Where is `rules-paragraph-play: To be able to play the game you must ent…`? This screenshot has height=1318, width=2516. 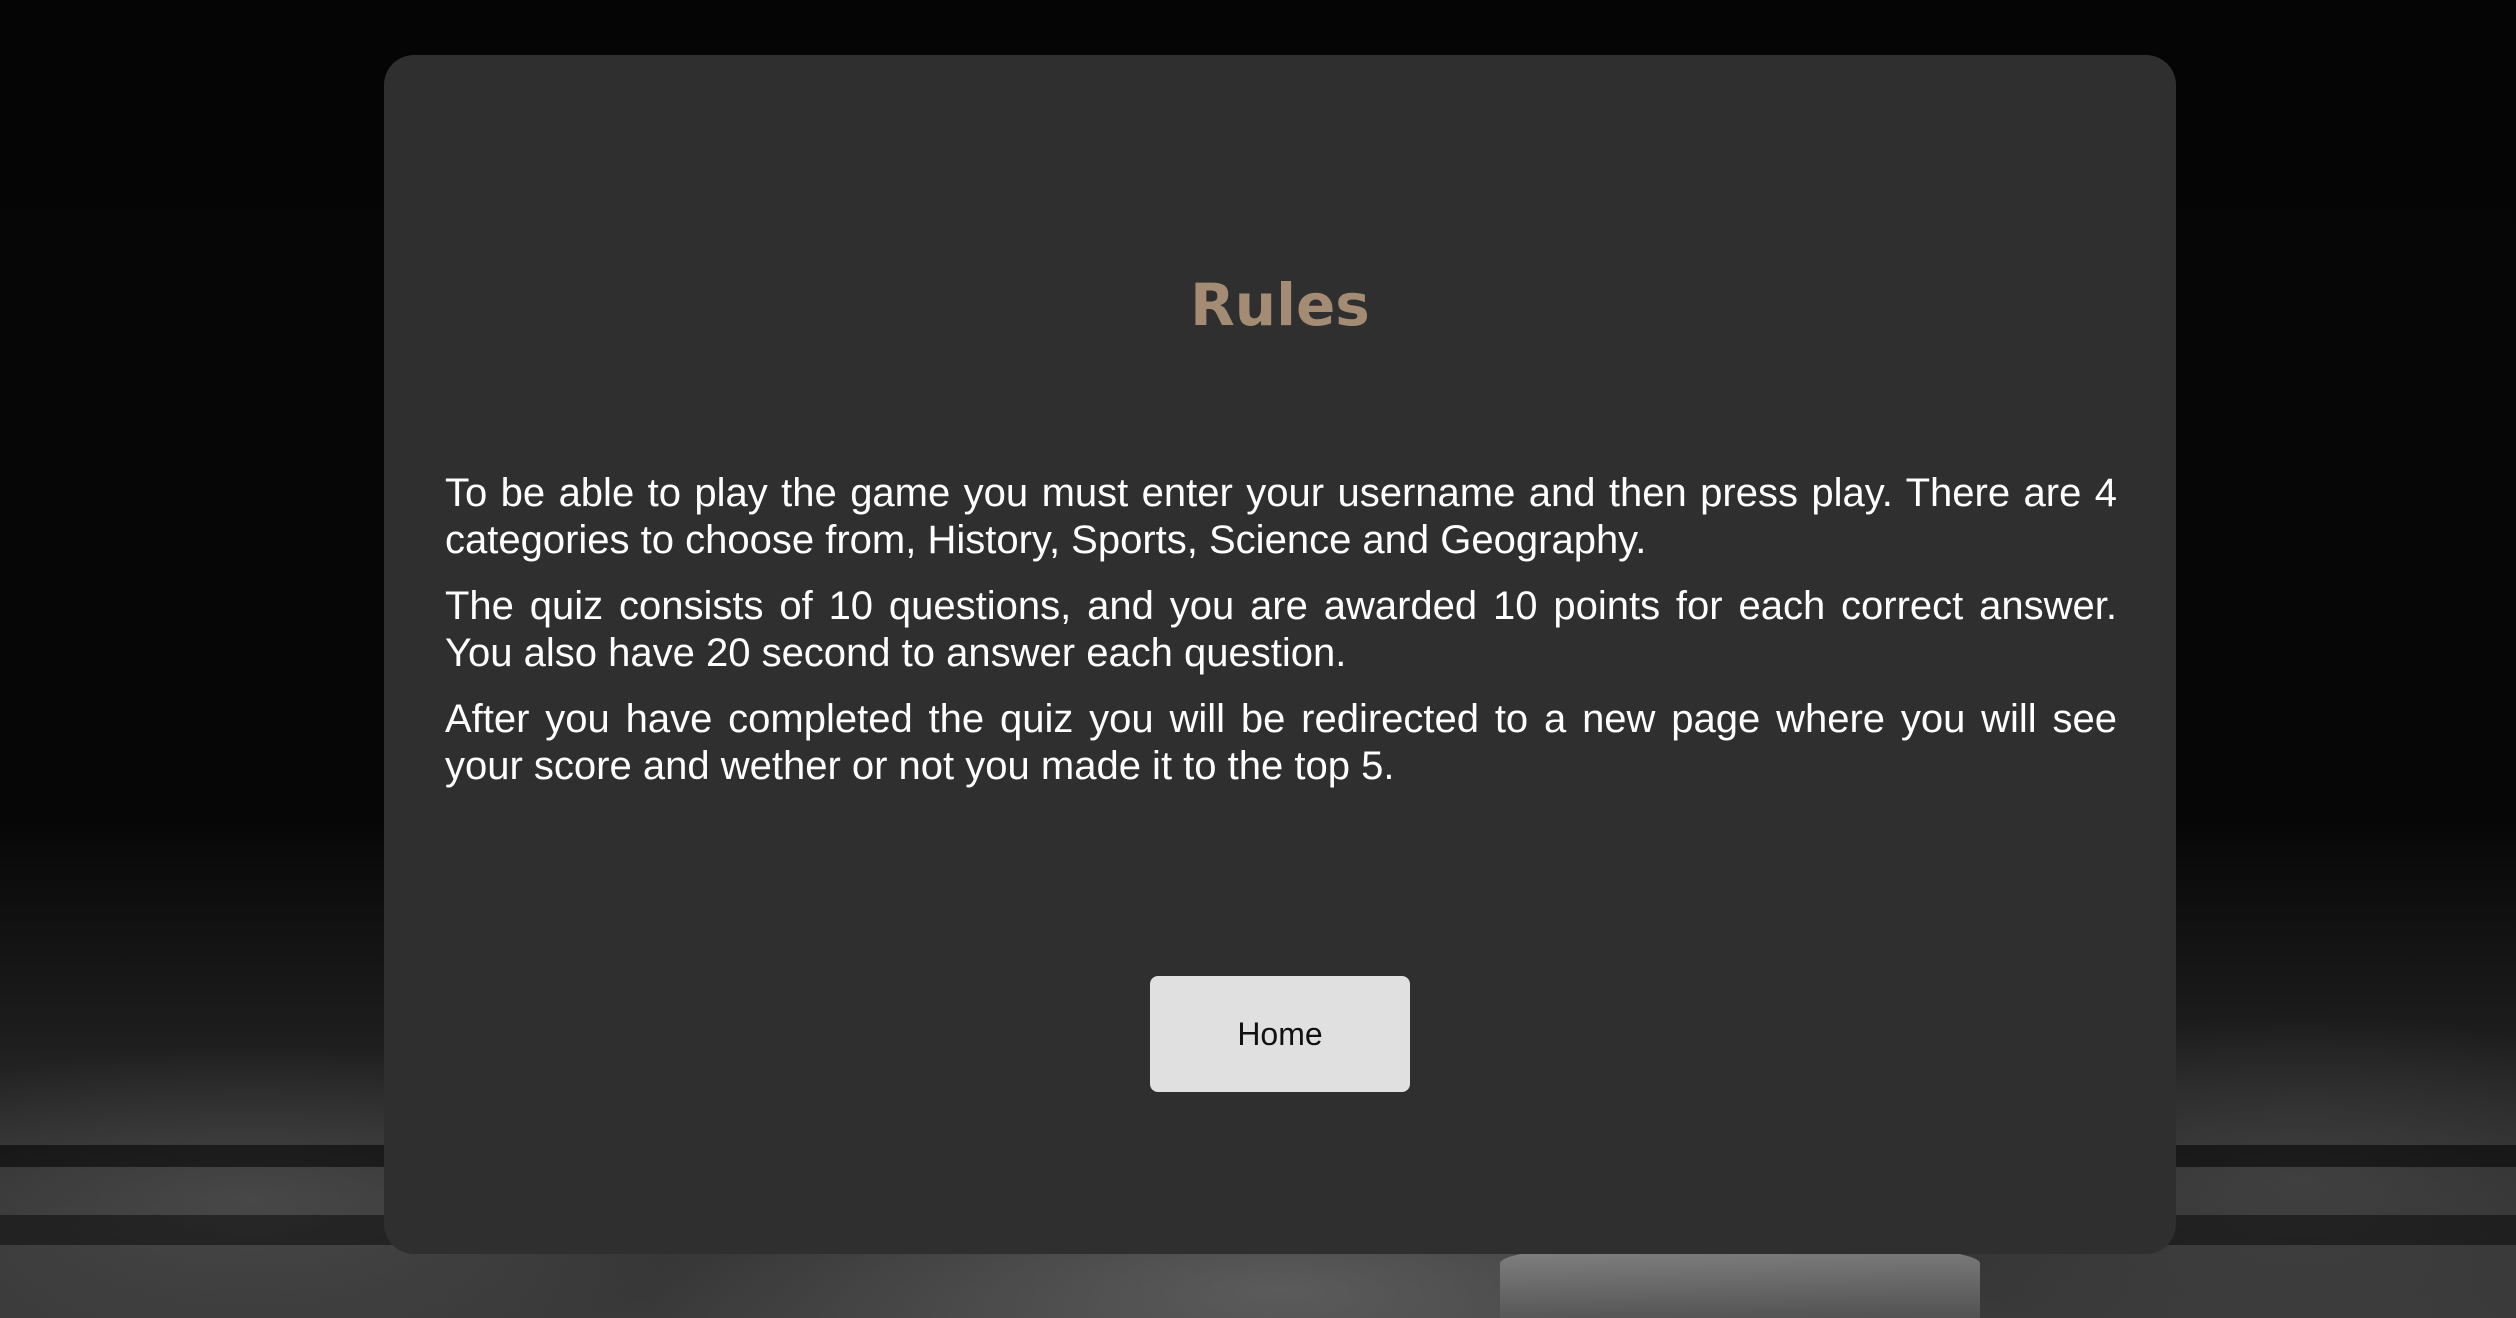
rules-paragraph-play: To be able to play the game you must ent… is located at coordinates (1281, 516).